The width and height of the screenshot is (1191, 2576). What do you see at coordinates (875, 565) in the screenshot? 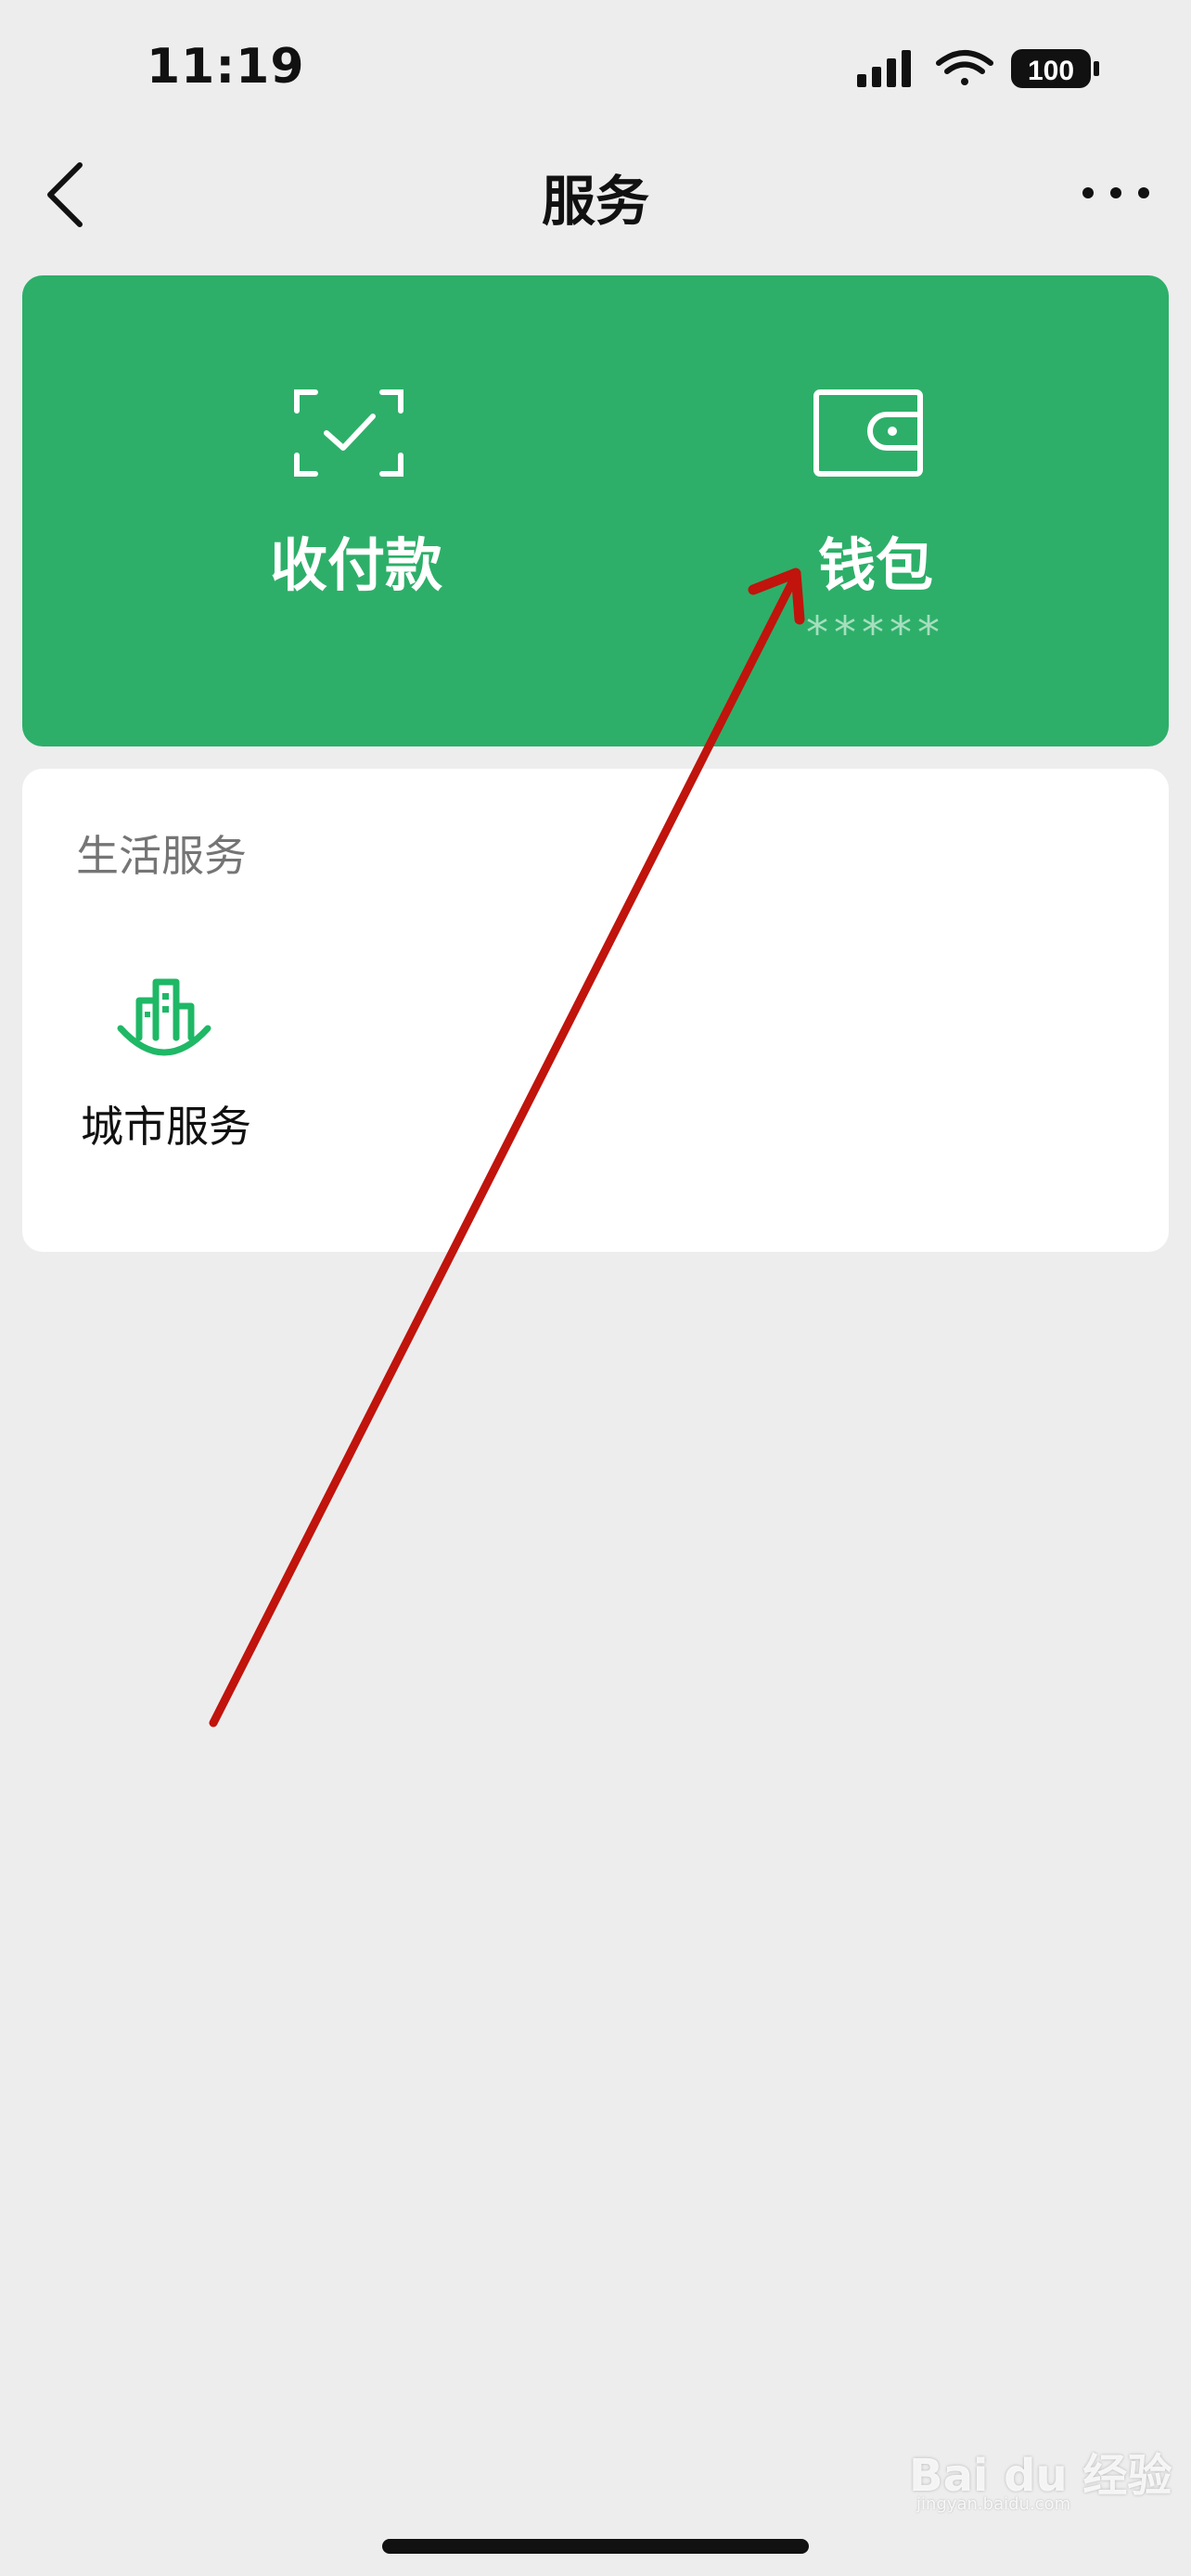
I see `wallet-label: 钱包` at bounding box center [875, 565].